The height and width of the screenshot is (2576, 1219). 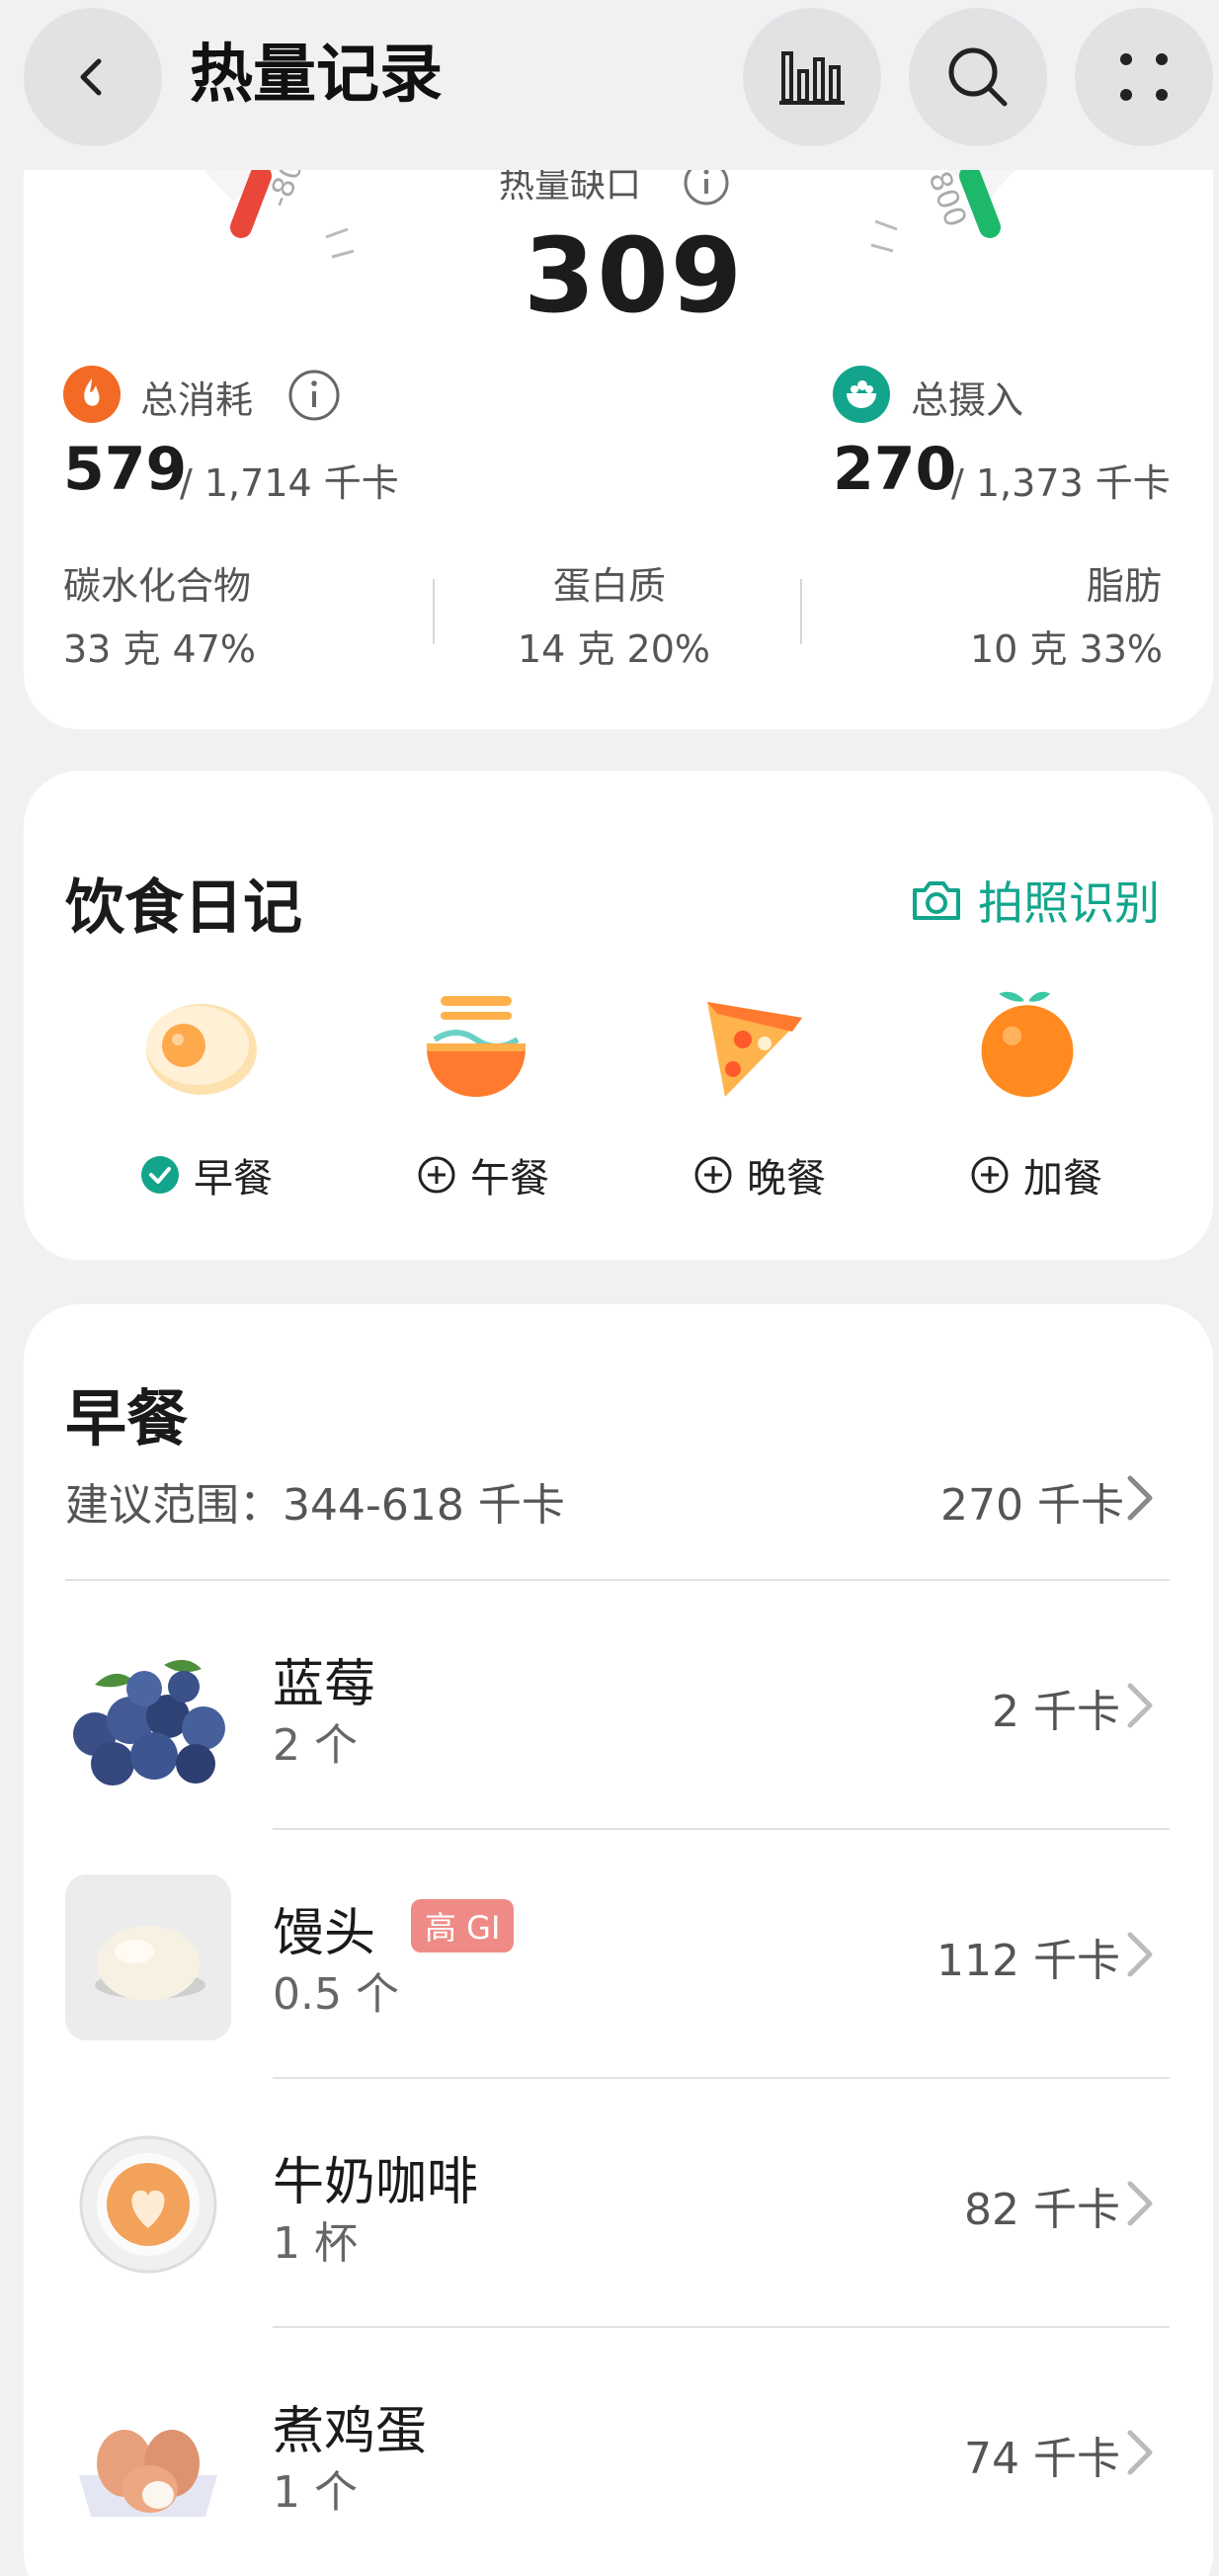 I want to click on food-name: 馒头, so click(x=324, y=1933).